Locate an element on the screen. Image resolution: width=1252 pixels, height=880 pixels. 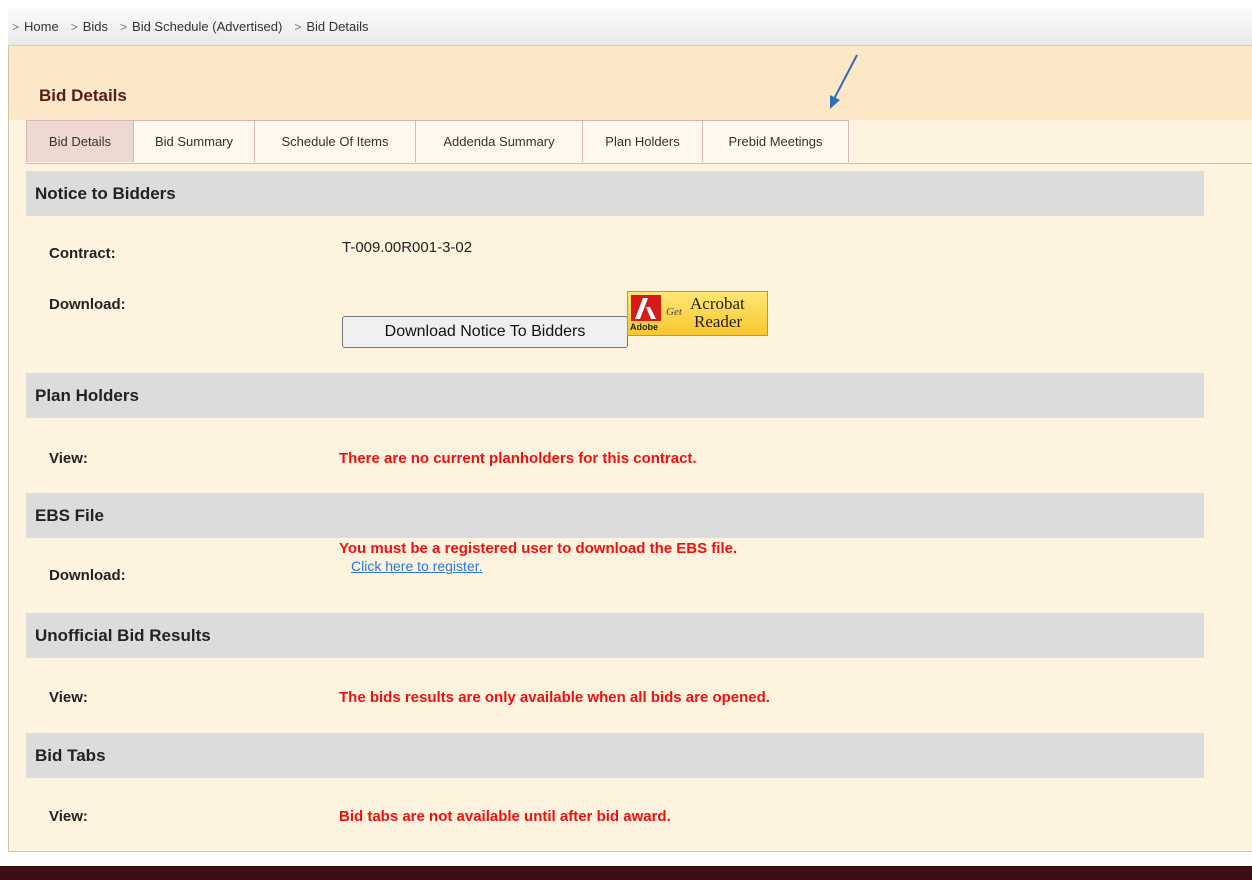
adobe-logo-icon is located at coordinates (646, 308).